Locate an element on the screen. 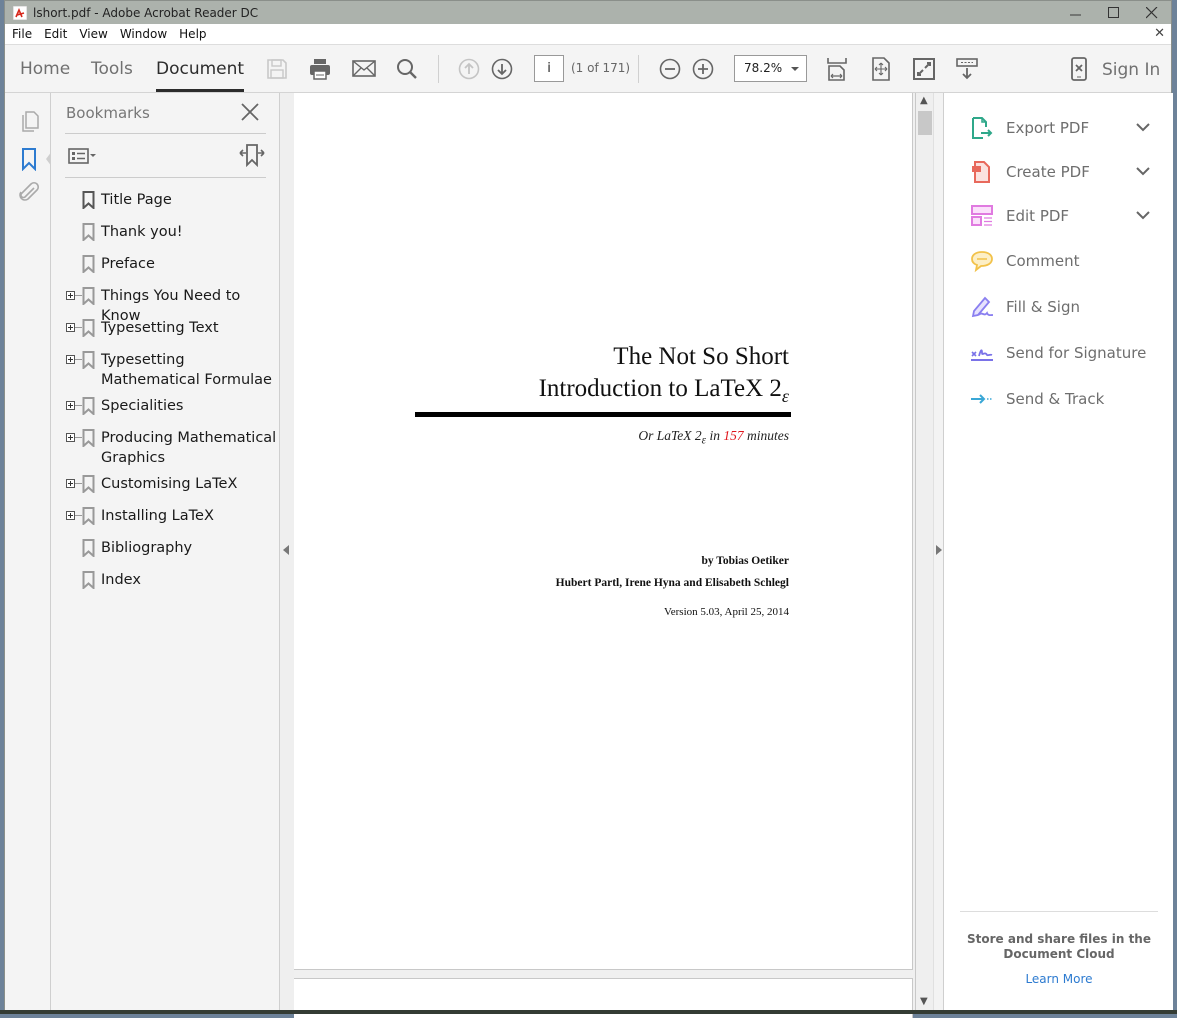  zoom-in-button is located at coordinates (703, 69).